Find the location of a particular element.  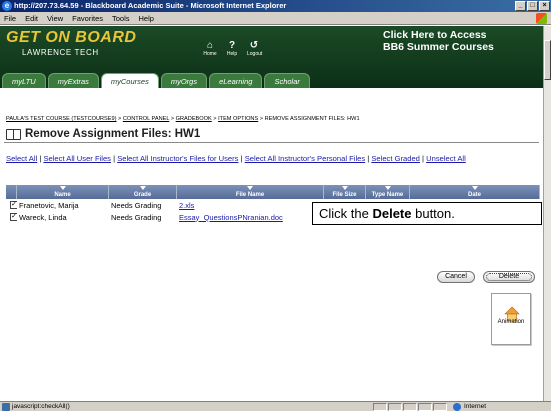

breadcrumb-gradebook: GRADEBOOK is located at coordinates (194, 119).